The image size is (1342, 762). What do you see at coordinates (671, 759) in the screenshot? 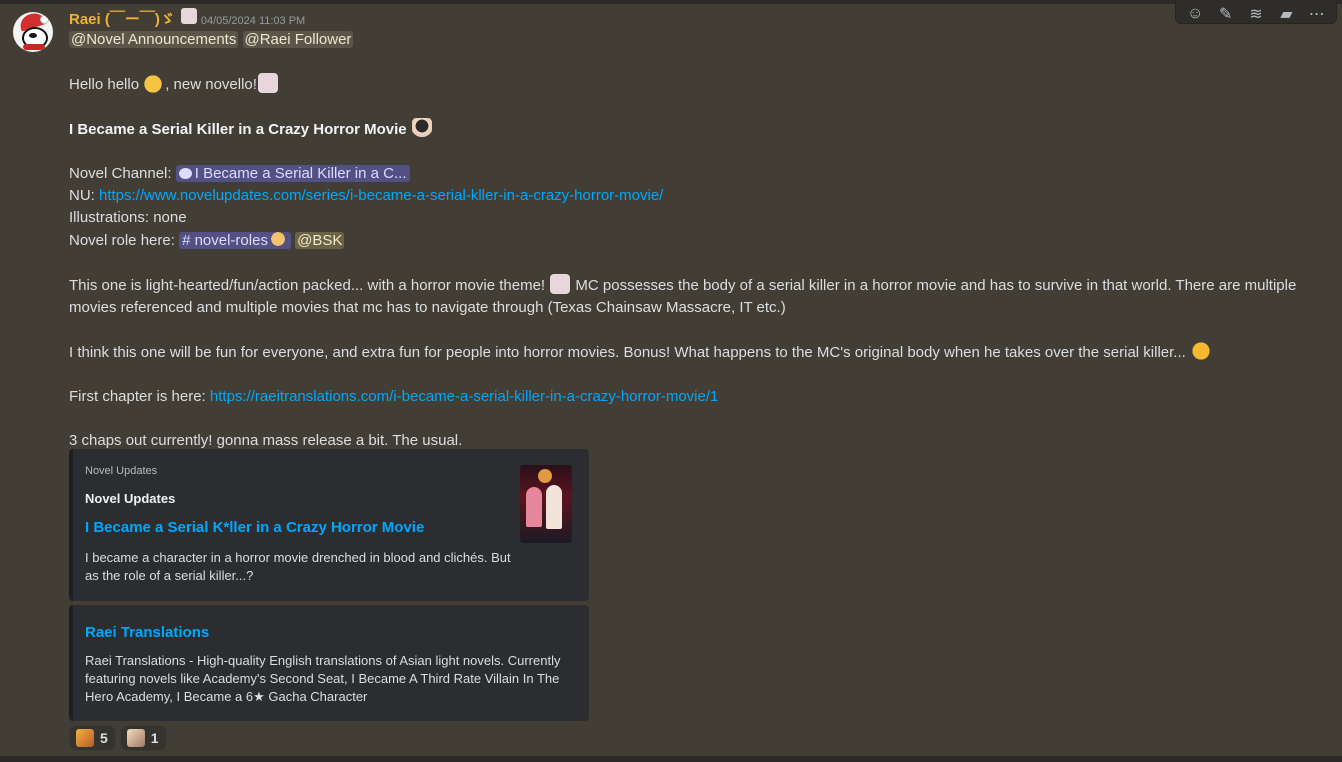
I see `bottom-divider` at bounding box center [671, 759].